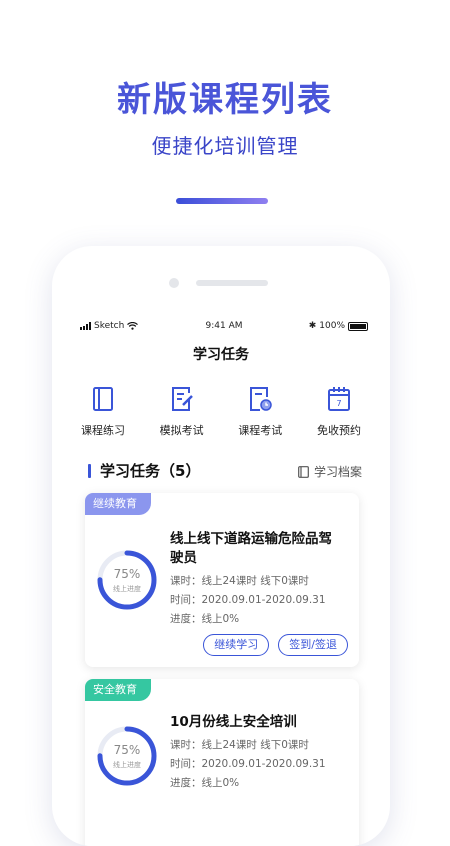 The image size is (450, 846). Describe the element at coordinates (332, 326) in the screenshot. I see `battery-percent: 100%` at that location.